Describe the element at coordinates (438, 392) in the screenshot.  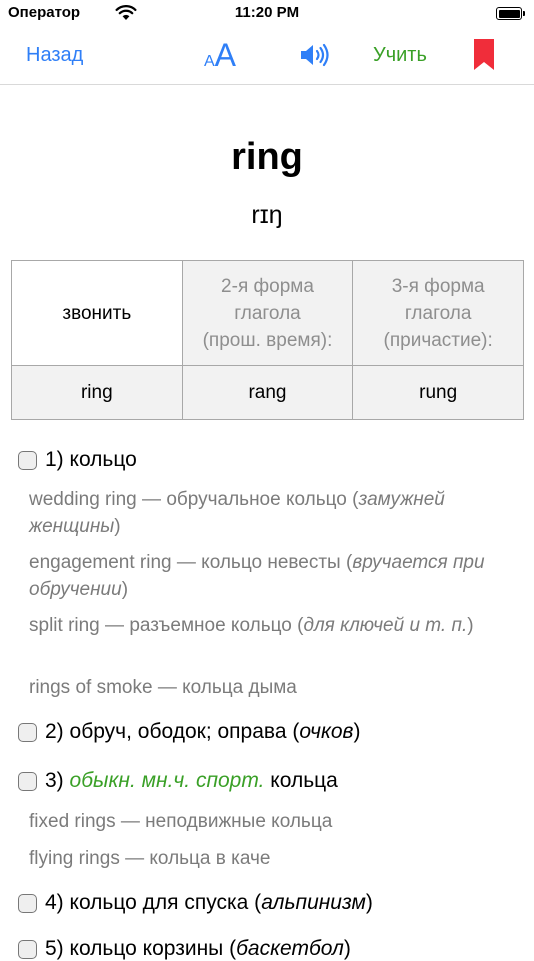
I see `form3-value: rung` at that location.